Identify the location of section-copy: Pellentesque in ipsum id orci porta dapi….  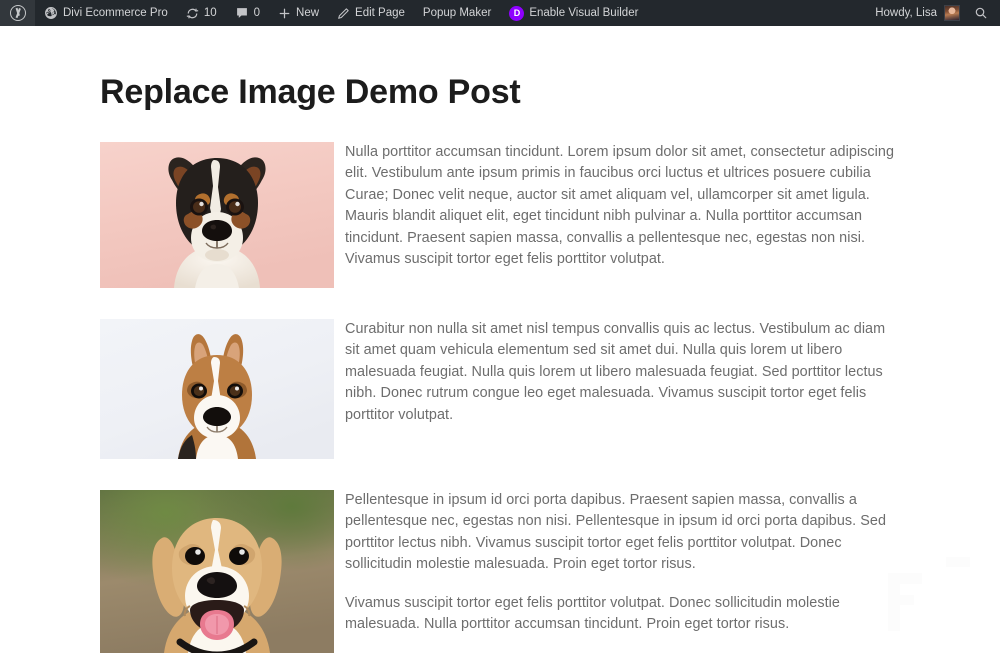
(622, 563).